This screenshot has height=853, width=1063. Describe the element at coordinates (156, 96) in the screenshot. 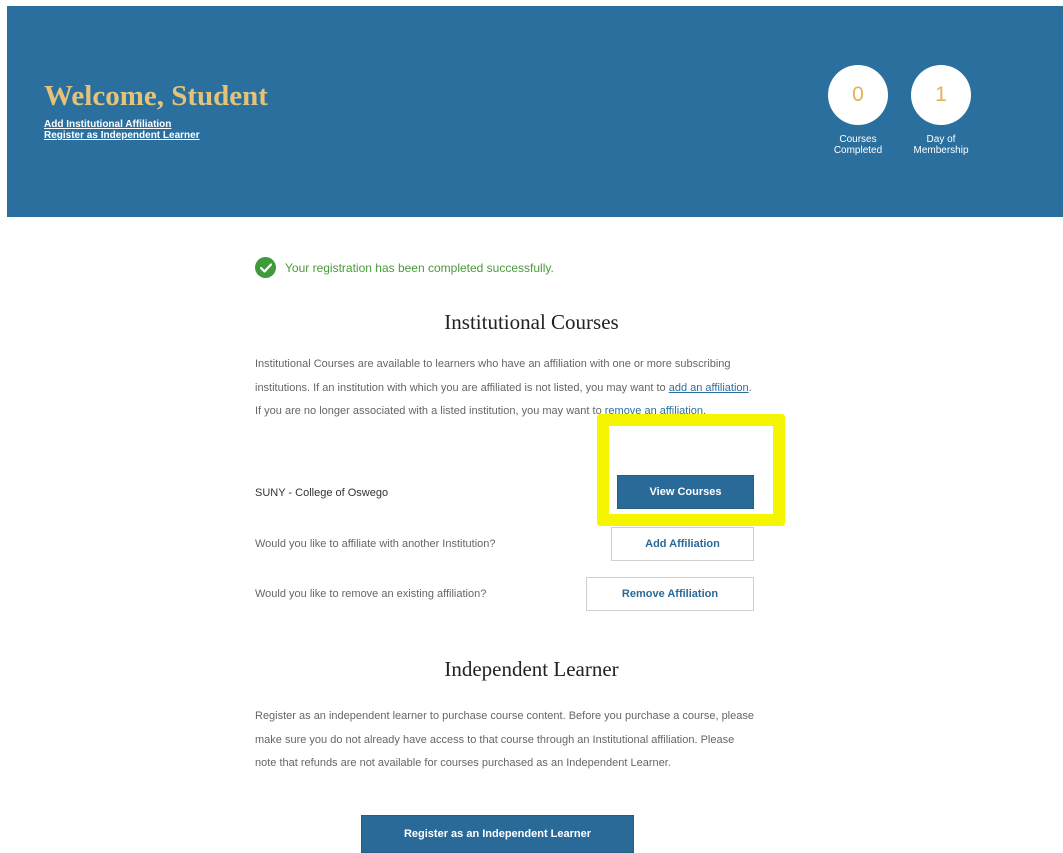

I see `welcome-title: Welcome, Student` at that location.